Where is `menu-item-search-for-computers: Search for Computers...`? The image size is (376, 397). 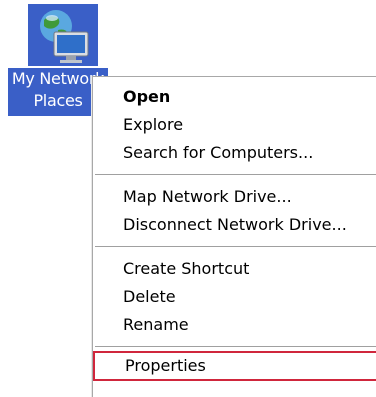
menu-item-search-for-computers: Search for Computers... is located at coordinates (218, 153).